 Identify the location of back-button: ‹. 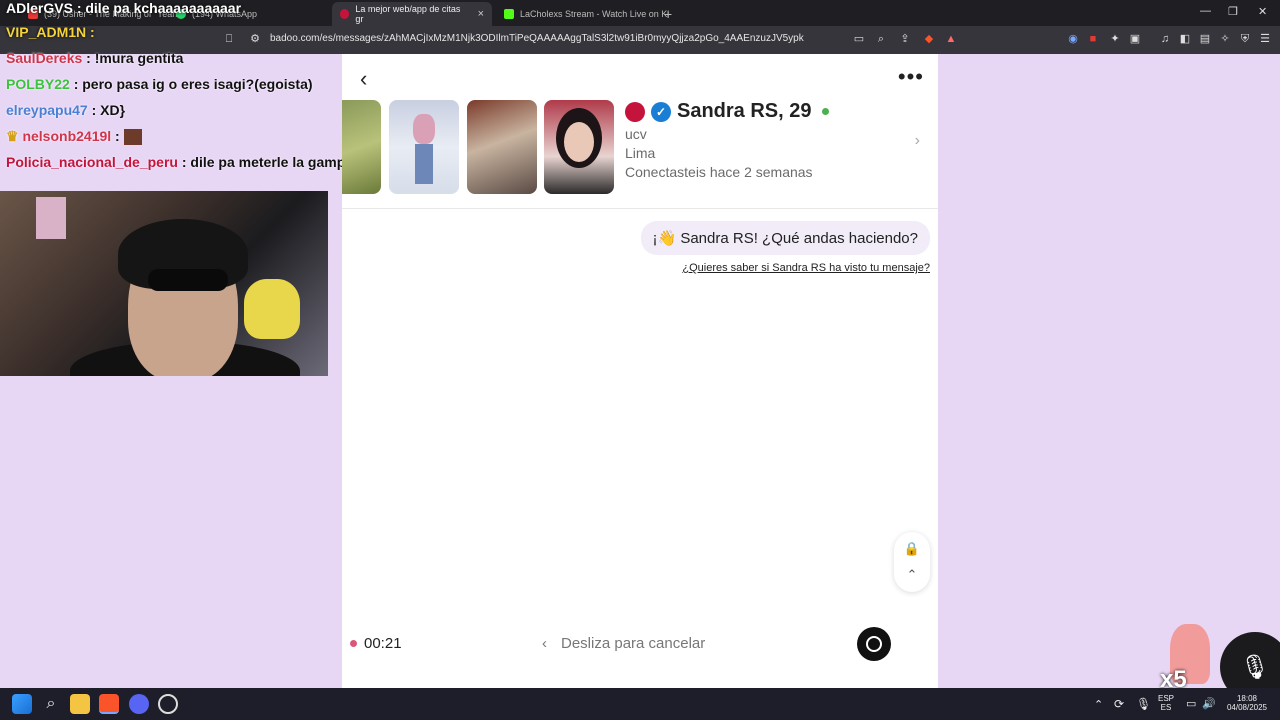
(363, 79).